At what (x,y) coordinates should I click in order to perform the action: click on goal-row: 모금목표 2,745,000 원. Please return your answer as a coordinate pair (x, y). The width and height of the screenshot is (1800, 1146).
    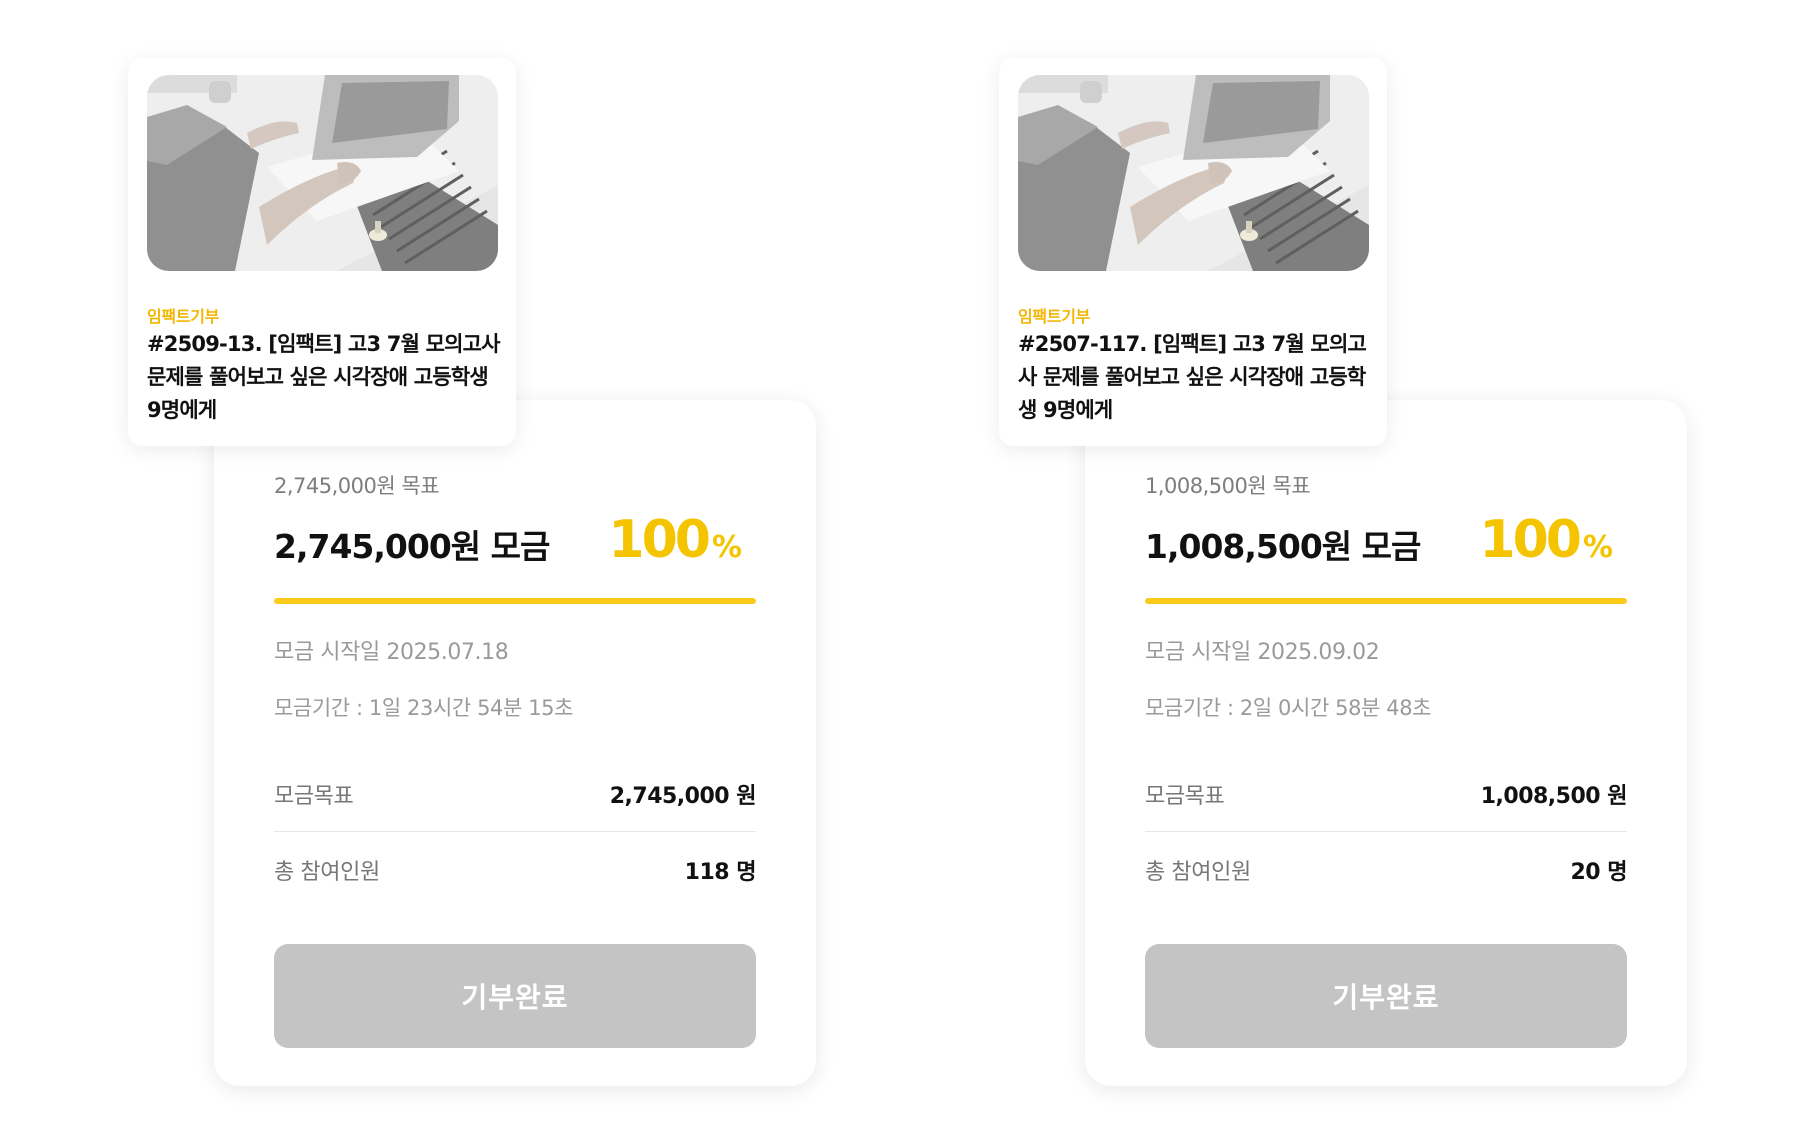
    Looking at the image, I should click on (515, 794).